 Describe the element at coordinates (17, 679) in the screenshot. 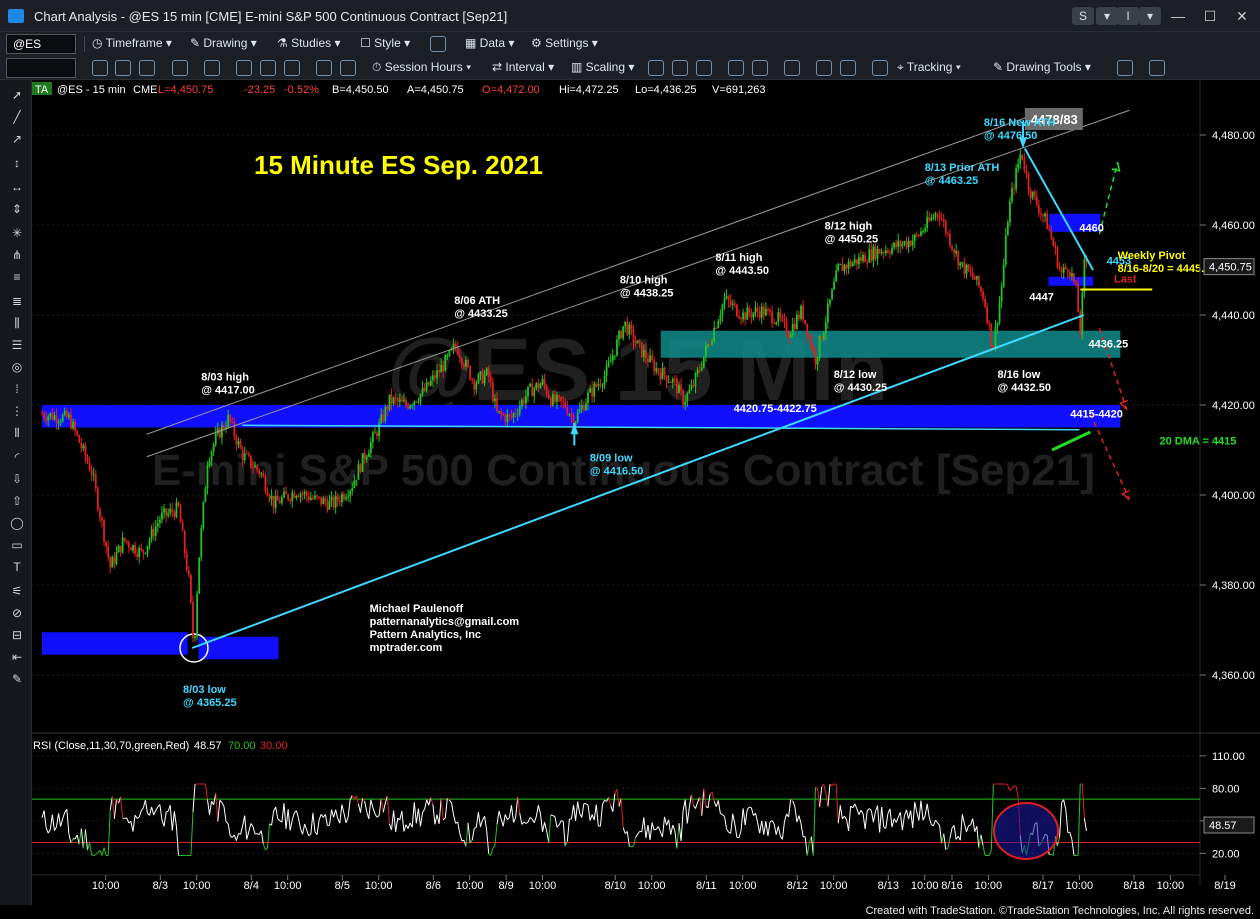

I see `pencil-icon: ✎` at that location.